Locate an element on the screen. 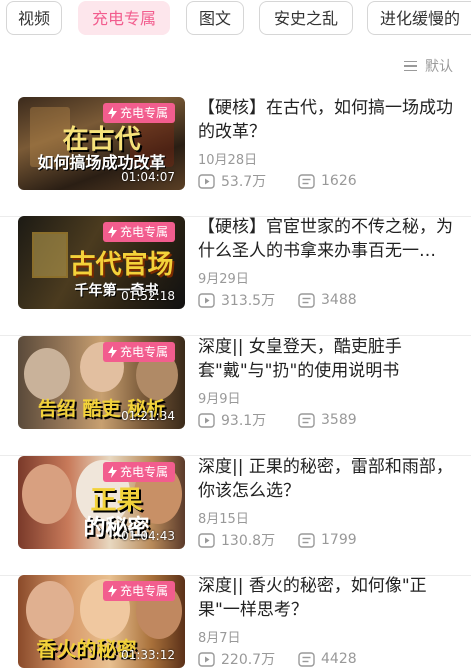 The height and width of the screenshot is (669, 471). thumbnail-caption: 古代官场 is located at coordinates (121, 265).